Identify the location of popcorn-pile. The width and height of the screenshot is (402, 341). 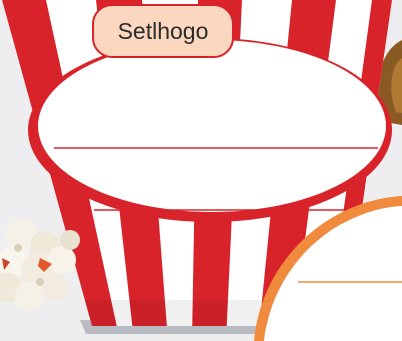
(40, 265).